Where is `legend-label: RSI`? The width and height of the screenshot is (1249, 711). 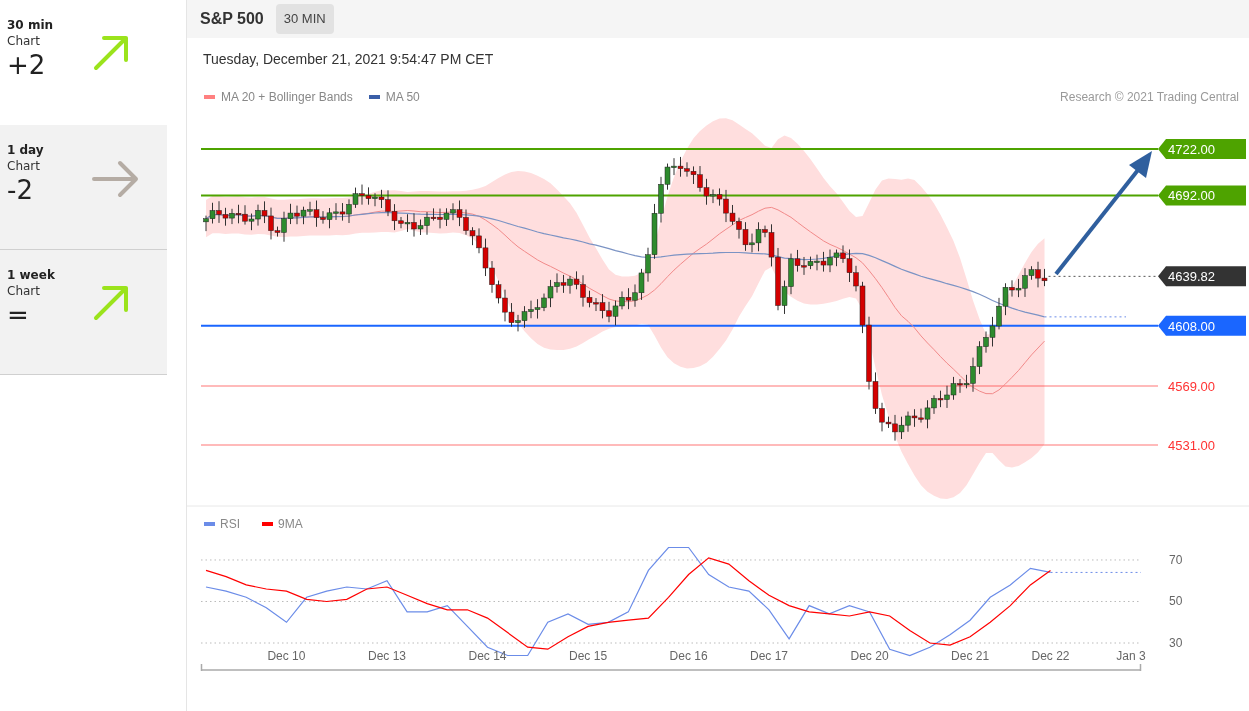
legend-label: RSI is located at coordinates (230, 524).